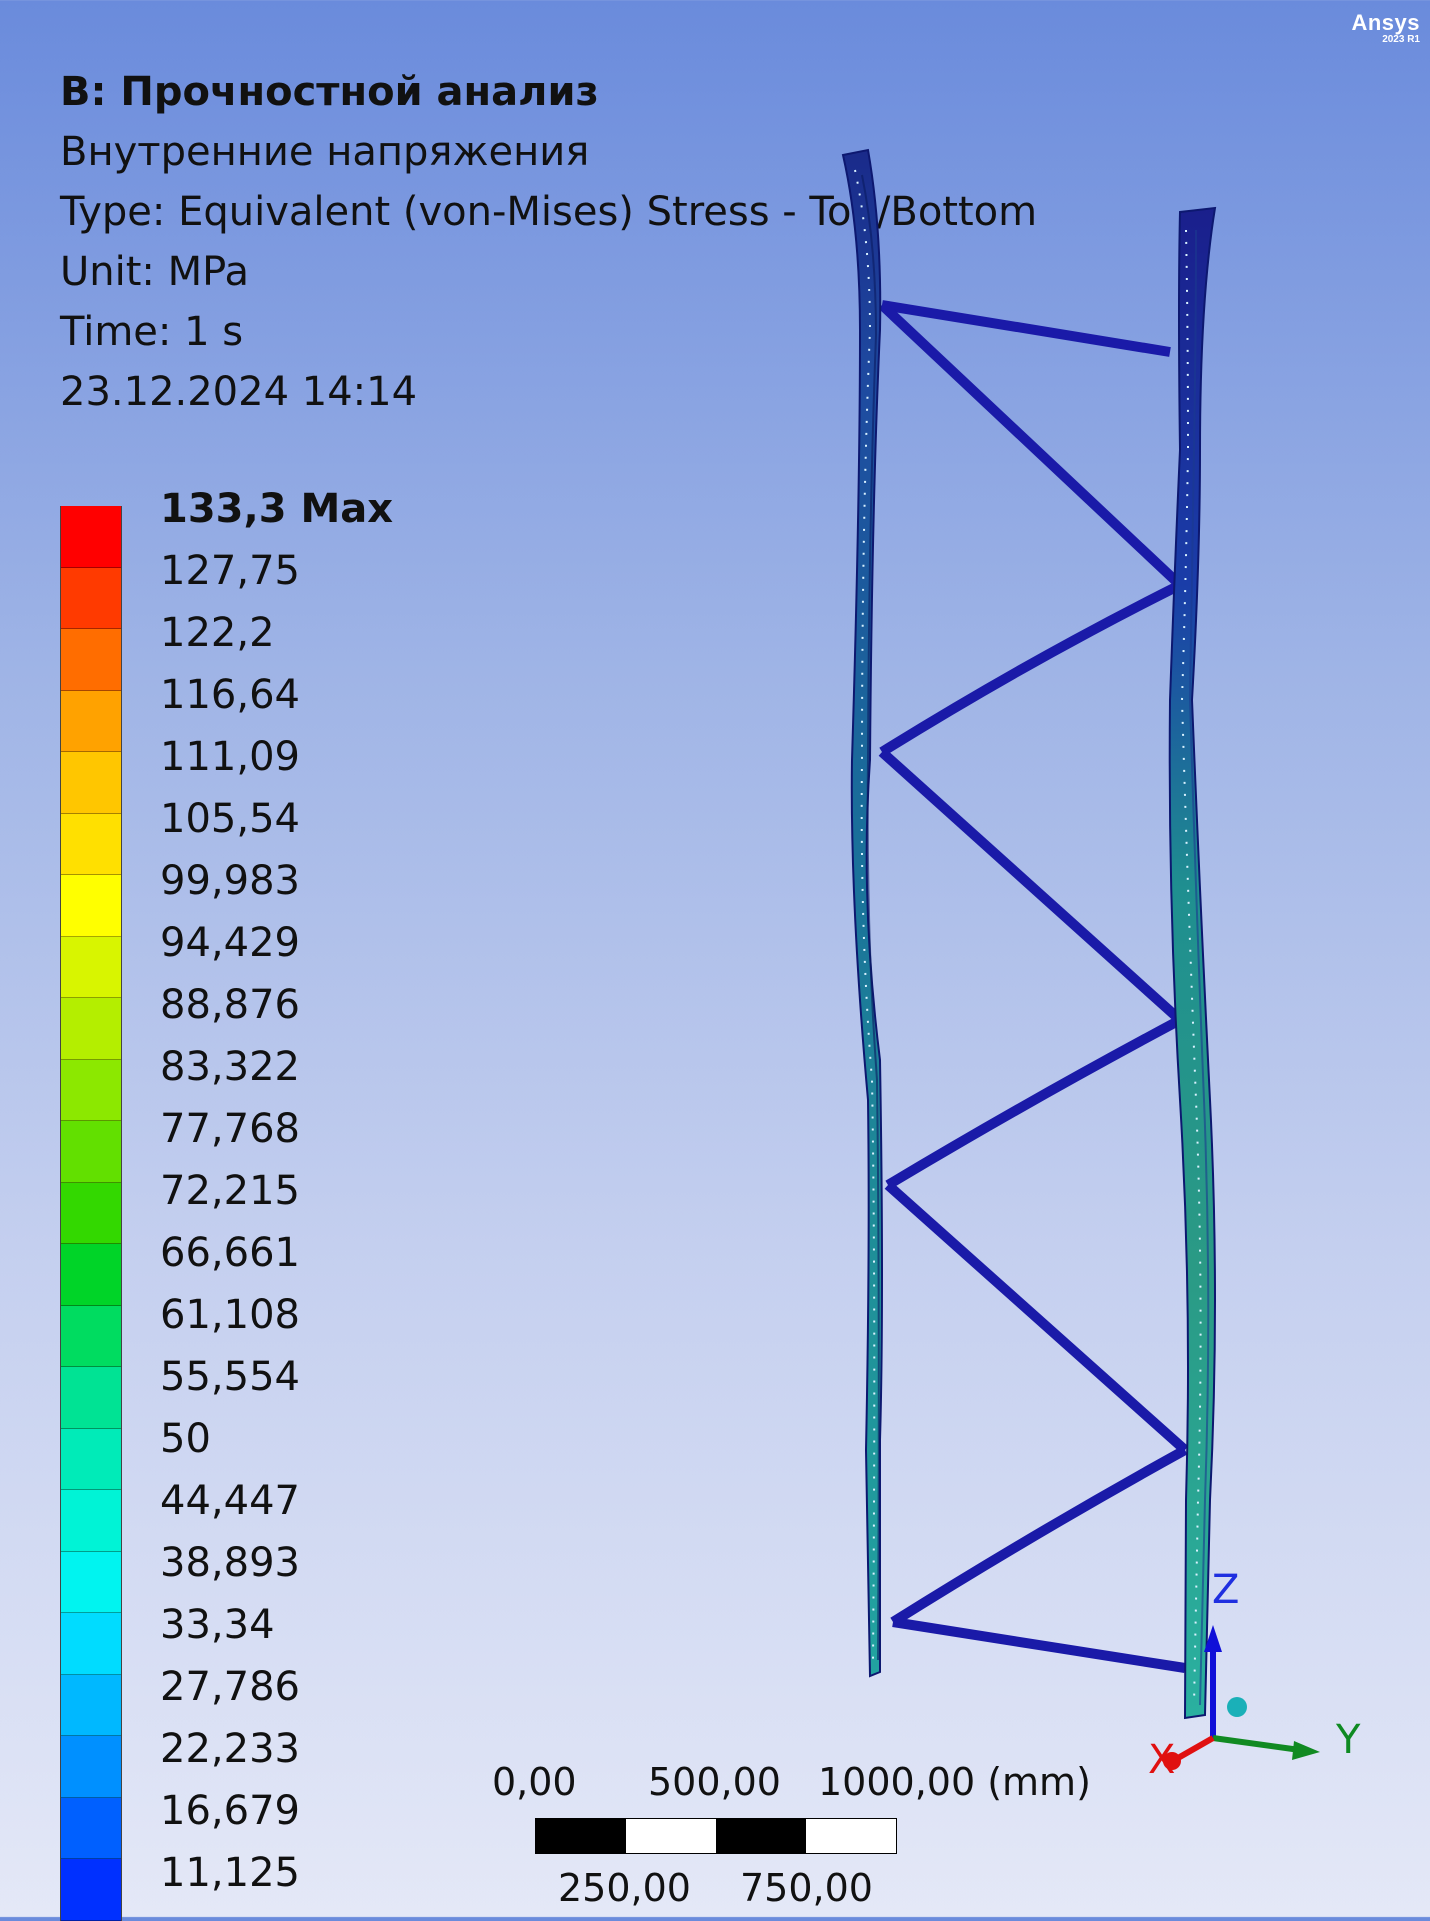  Describe the element at coordinates (1226, 1590) in the screenshot. I see `triad-z-label: Z` at that location.